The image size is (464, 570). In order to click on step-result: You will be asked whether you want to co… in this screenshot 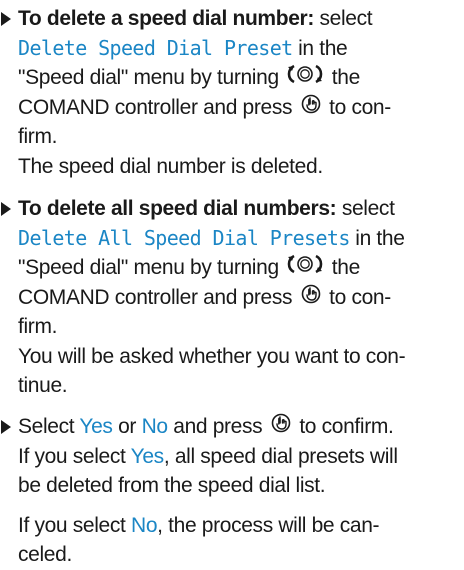, I will do `click(212, 356)`.